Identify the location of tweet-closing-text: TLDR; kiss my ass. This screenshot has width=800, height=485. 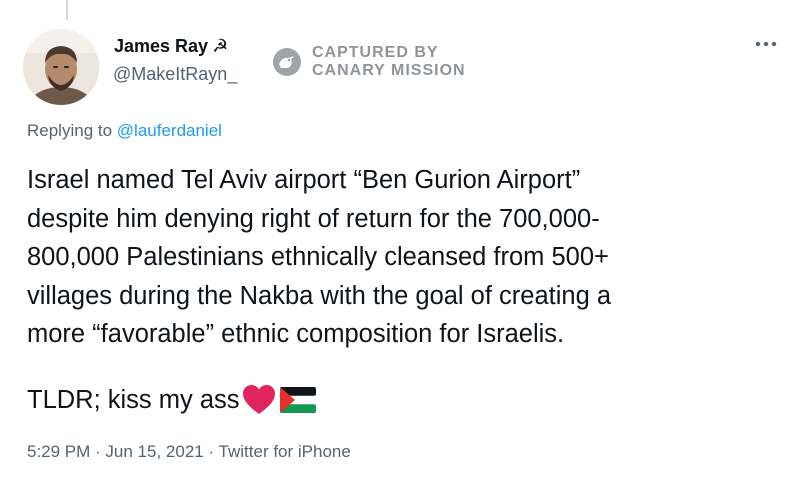
(133, 400).